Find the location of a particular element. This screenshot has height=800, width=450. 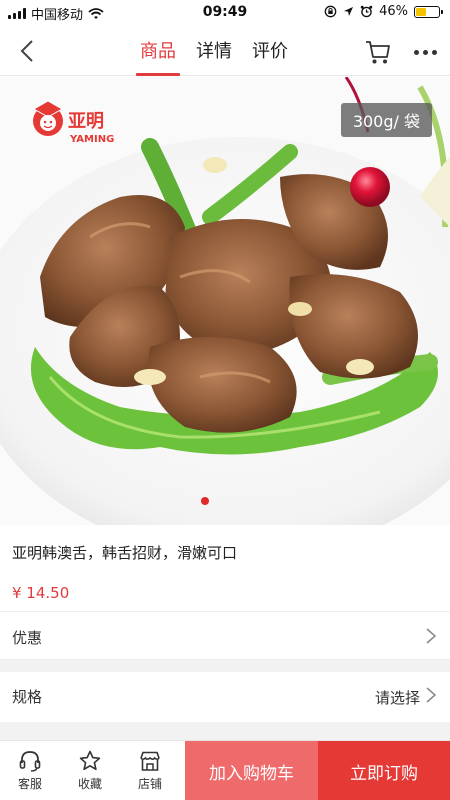

spec-value: 请选择 is located at coordinates (397, 698).